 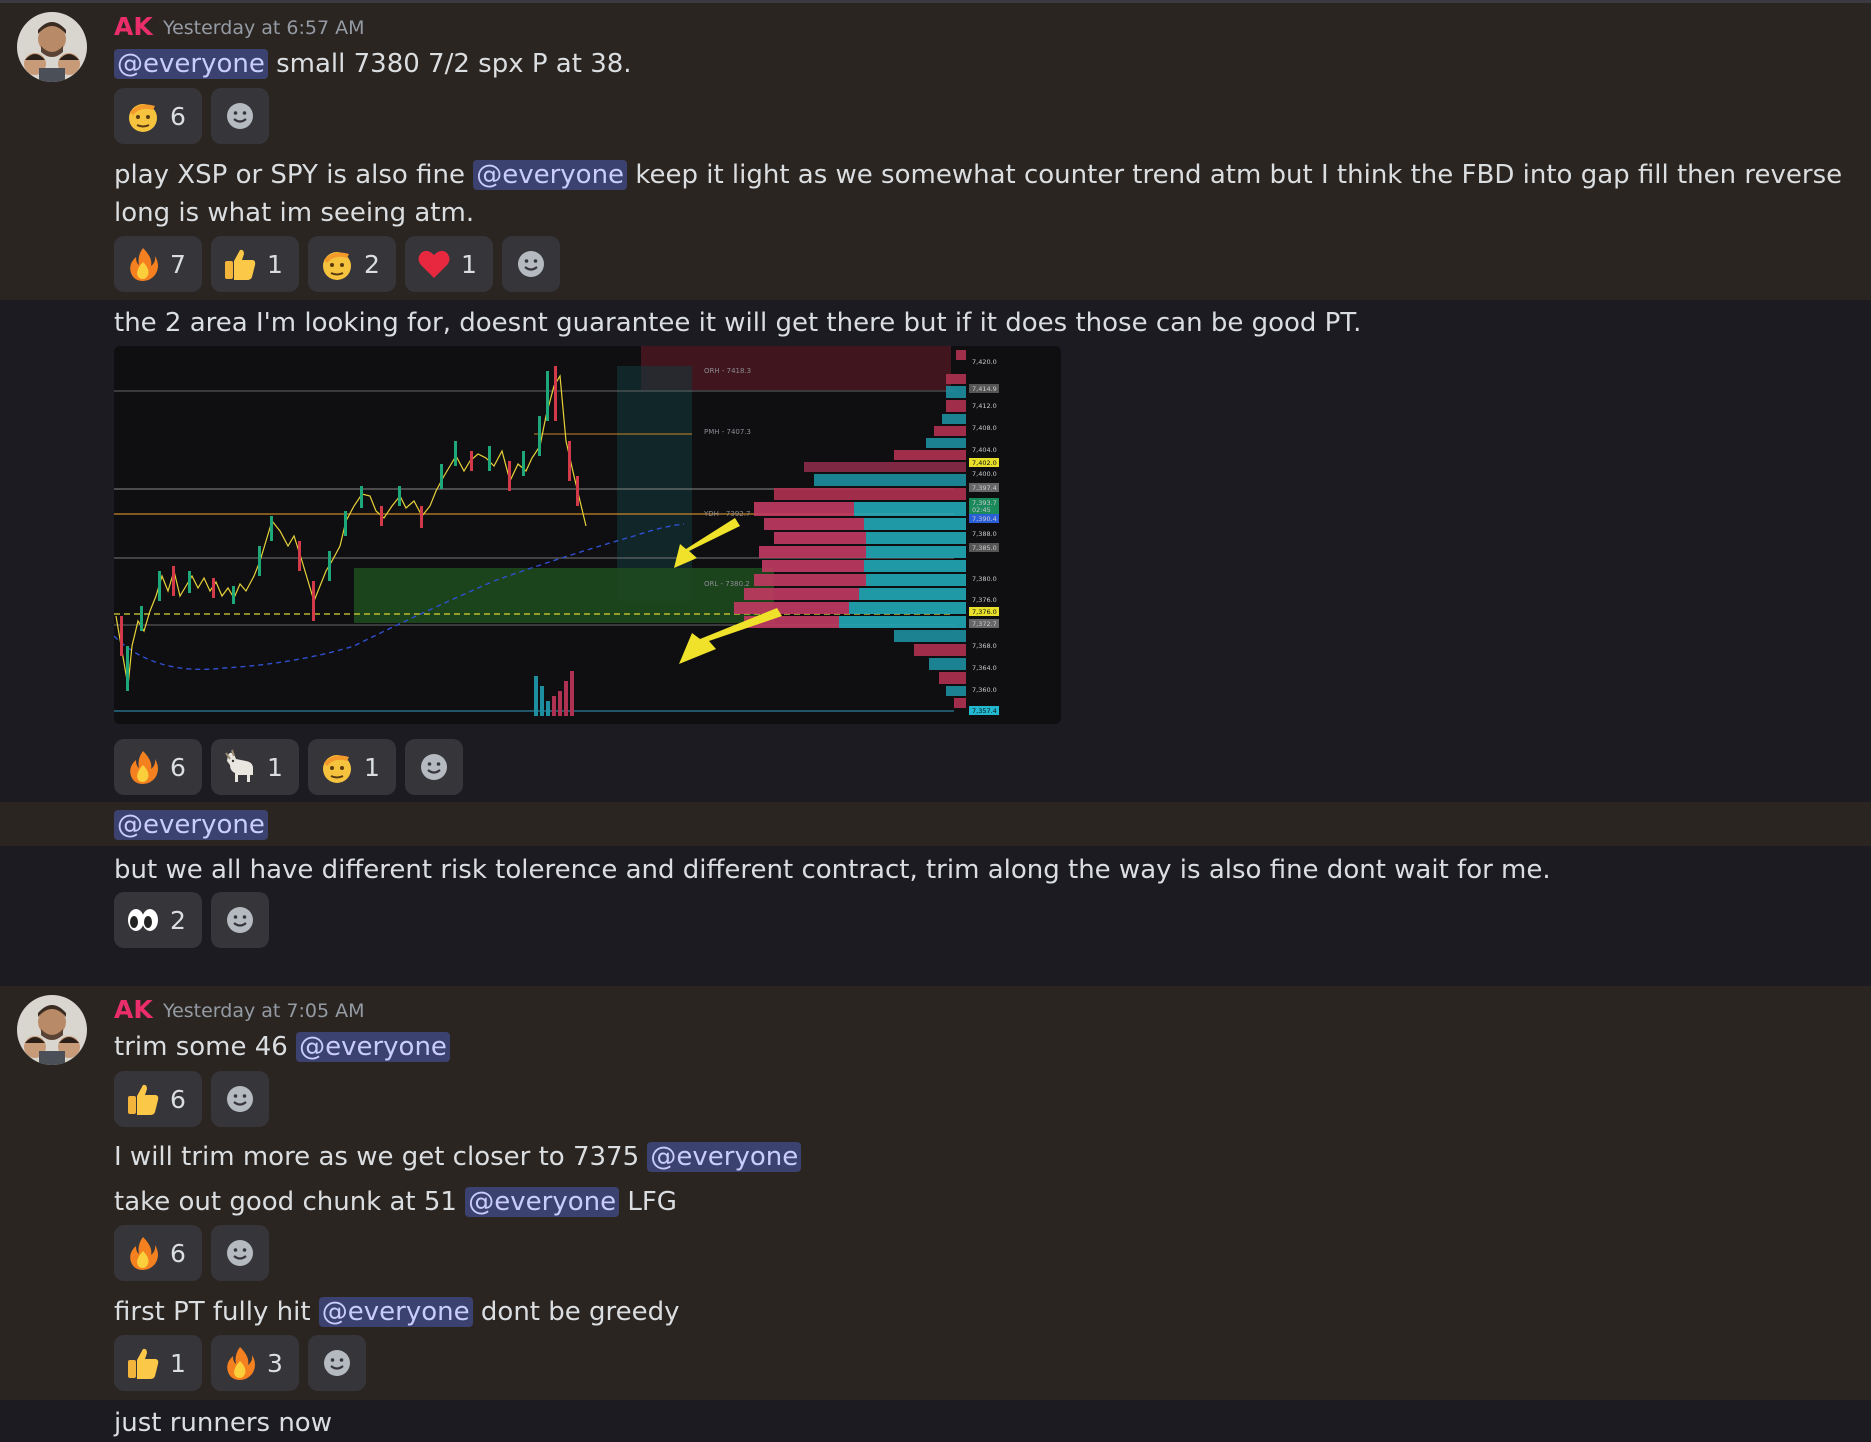 What do you see at coordinates (984, 406) in the screenshot?
I see `svg-text: 7,412.0` at bounding box center [984, 406].